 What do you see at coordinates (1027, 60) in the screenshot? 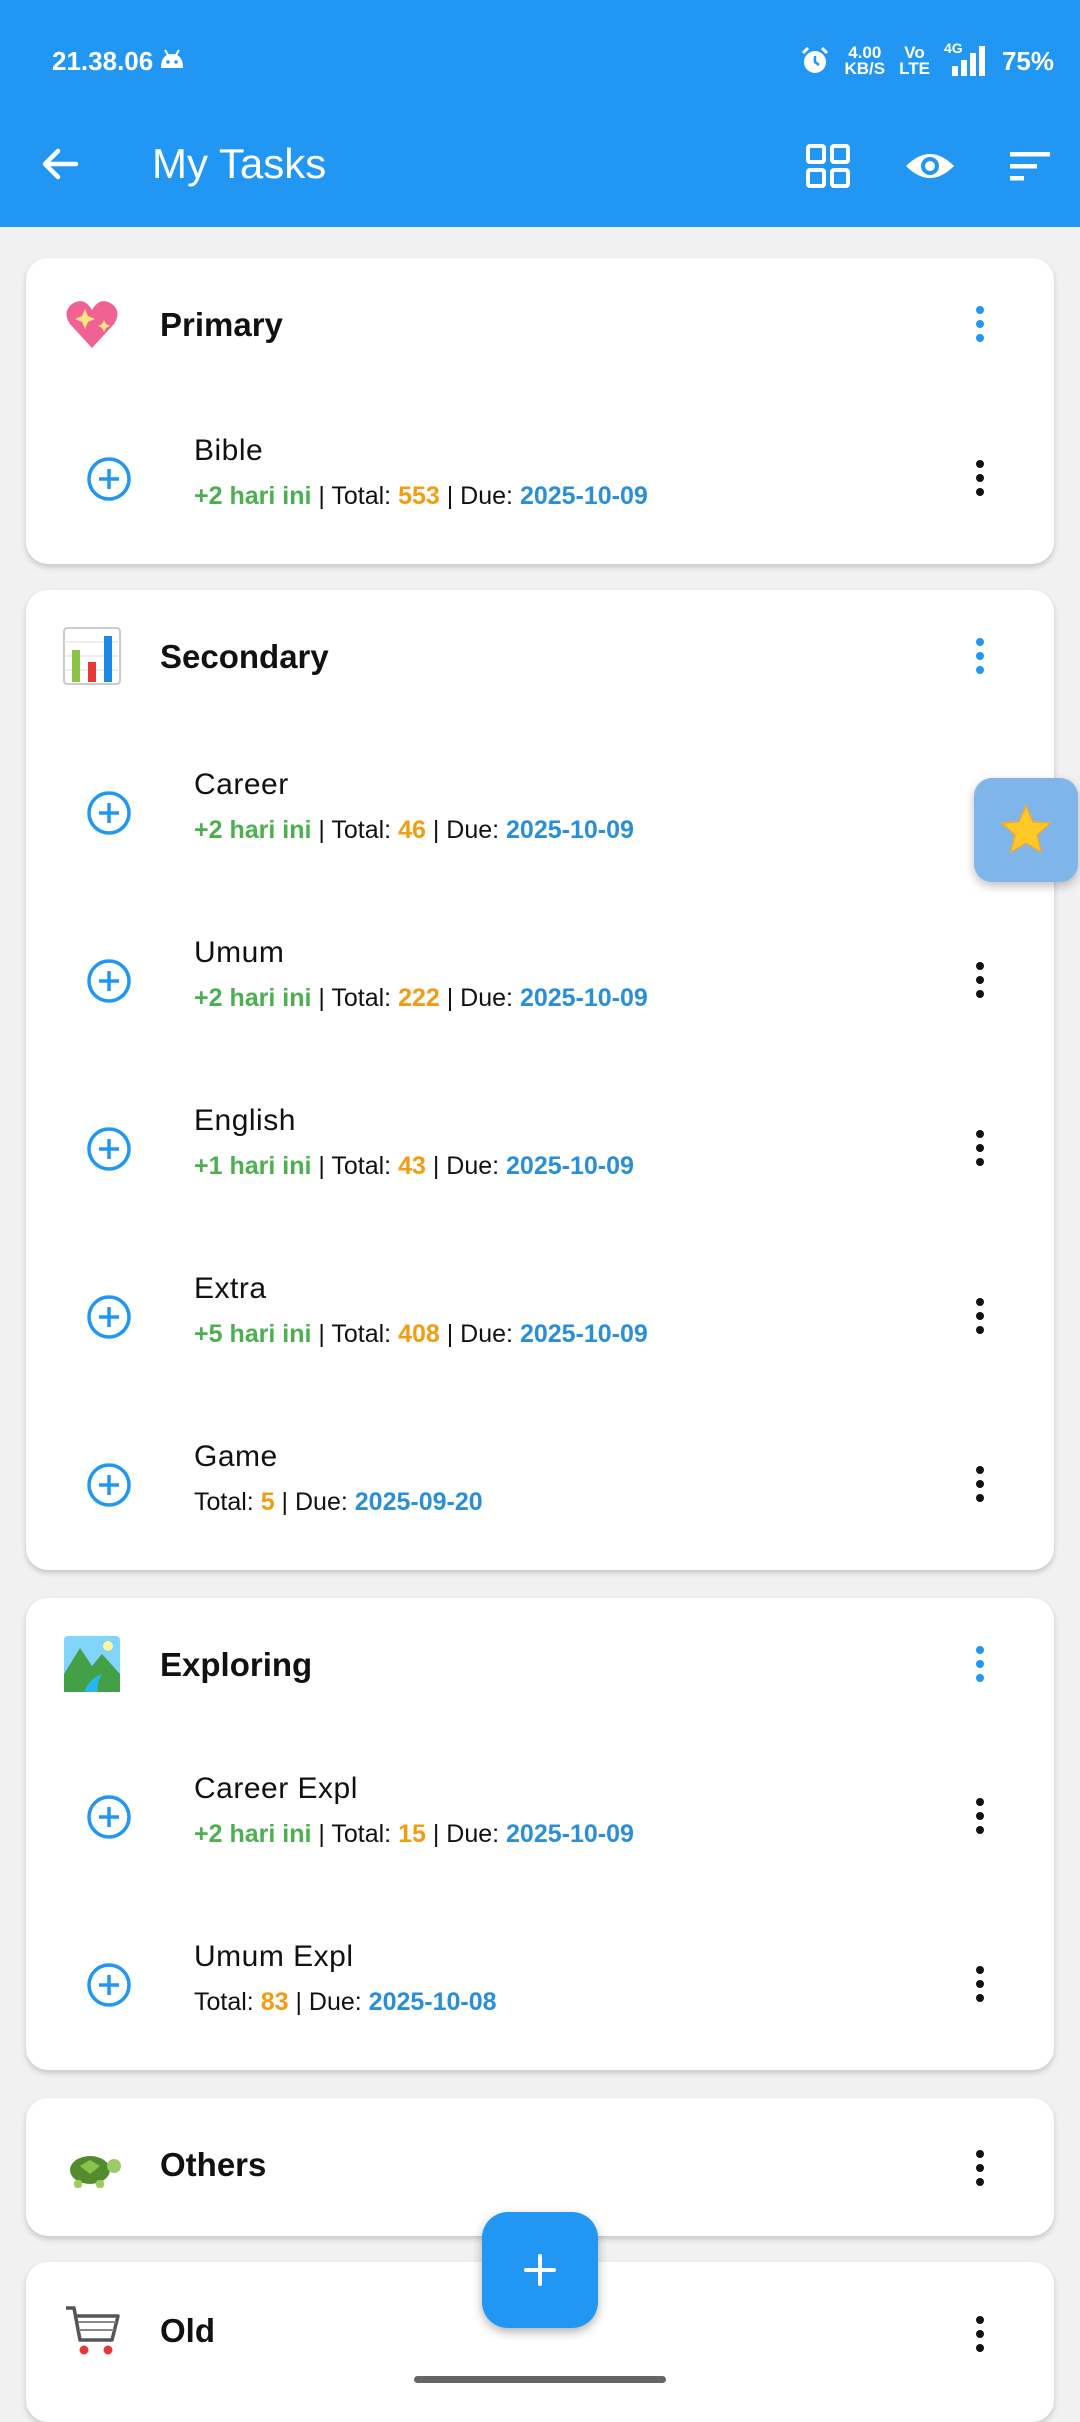
I see `battery-level: 75%` at bounding box center [1027, 60].